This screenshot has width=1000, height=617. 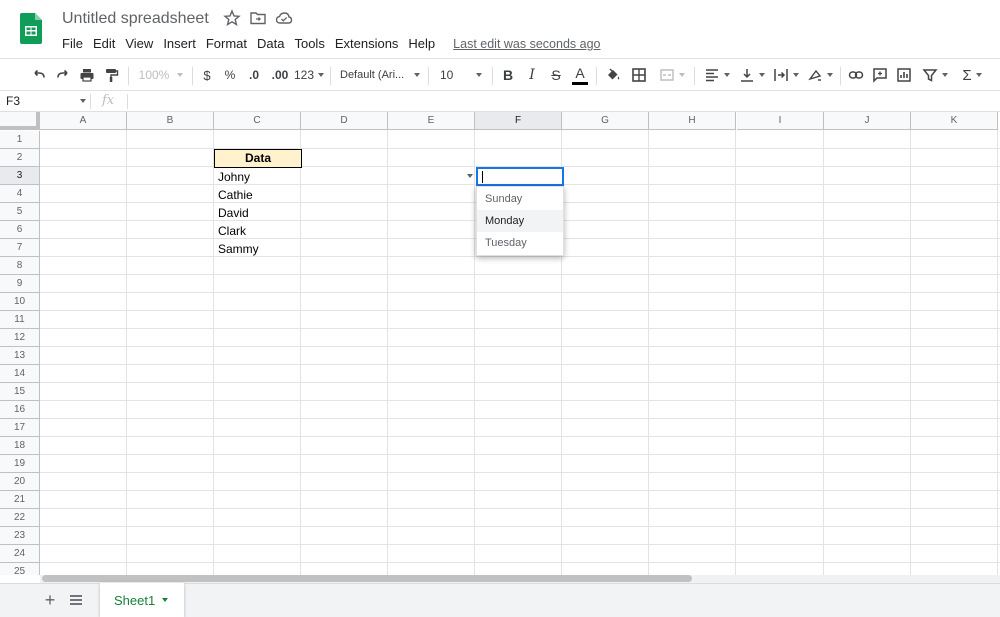 What do you see at coordinates (20, 356) in the screenshot?
I see `row-header-13: 13` at bounding box center [20, 356].